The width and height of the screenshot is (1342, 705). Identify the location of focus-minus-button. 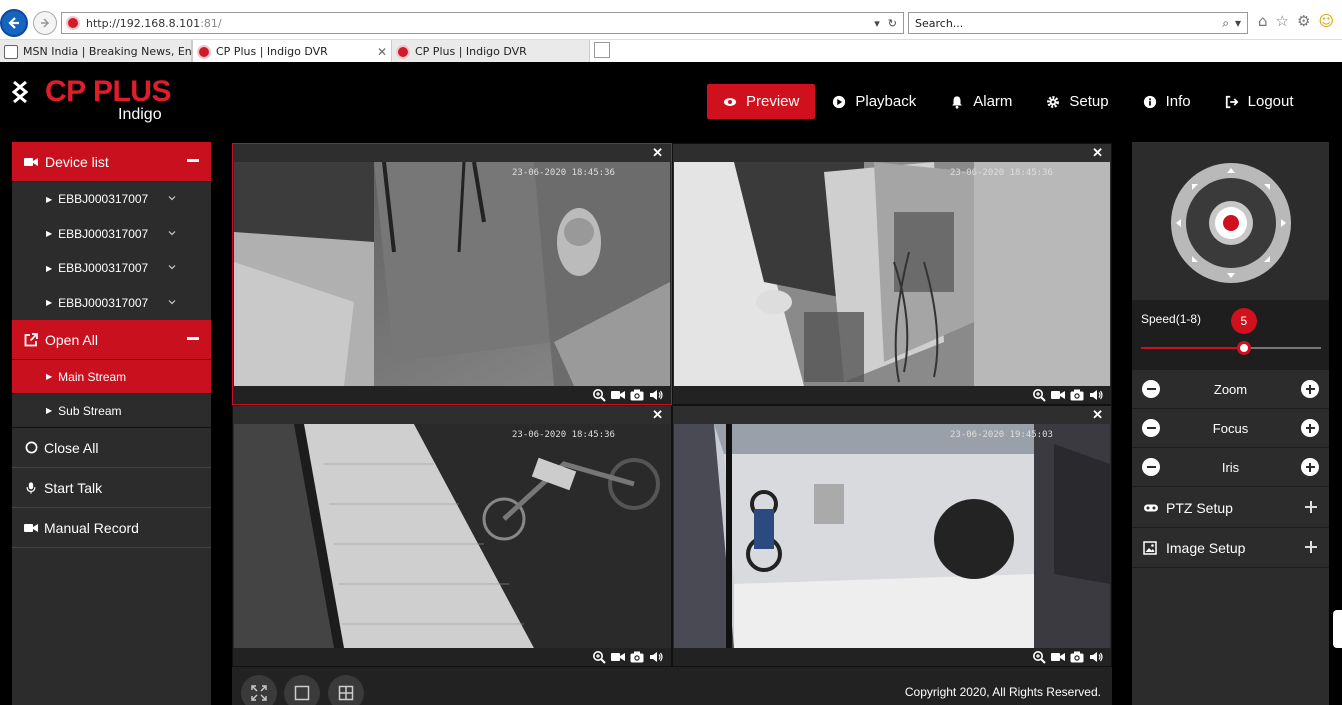
(1151, 428).